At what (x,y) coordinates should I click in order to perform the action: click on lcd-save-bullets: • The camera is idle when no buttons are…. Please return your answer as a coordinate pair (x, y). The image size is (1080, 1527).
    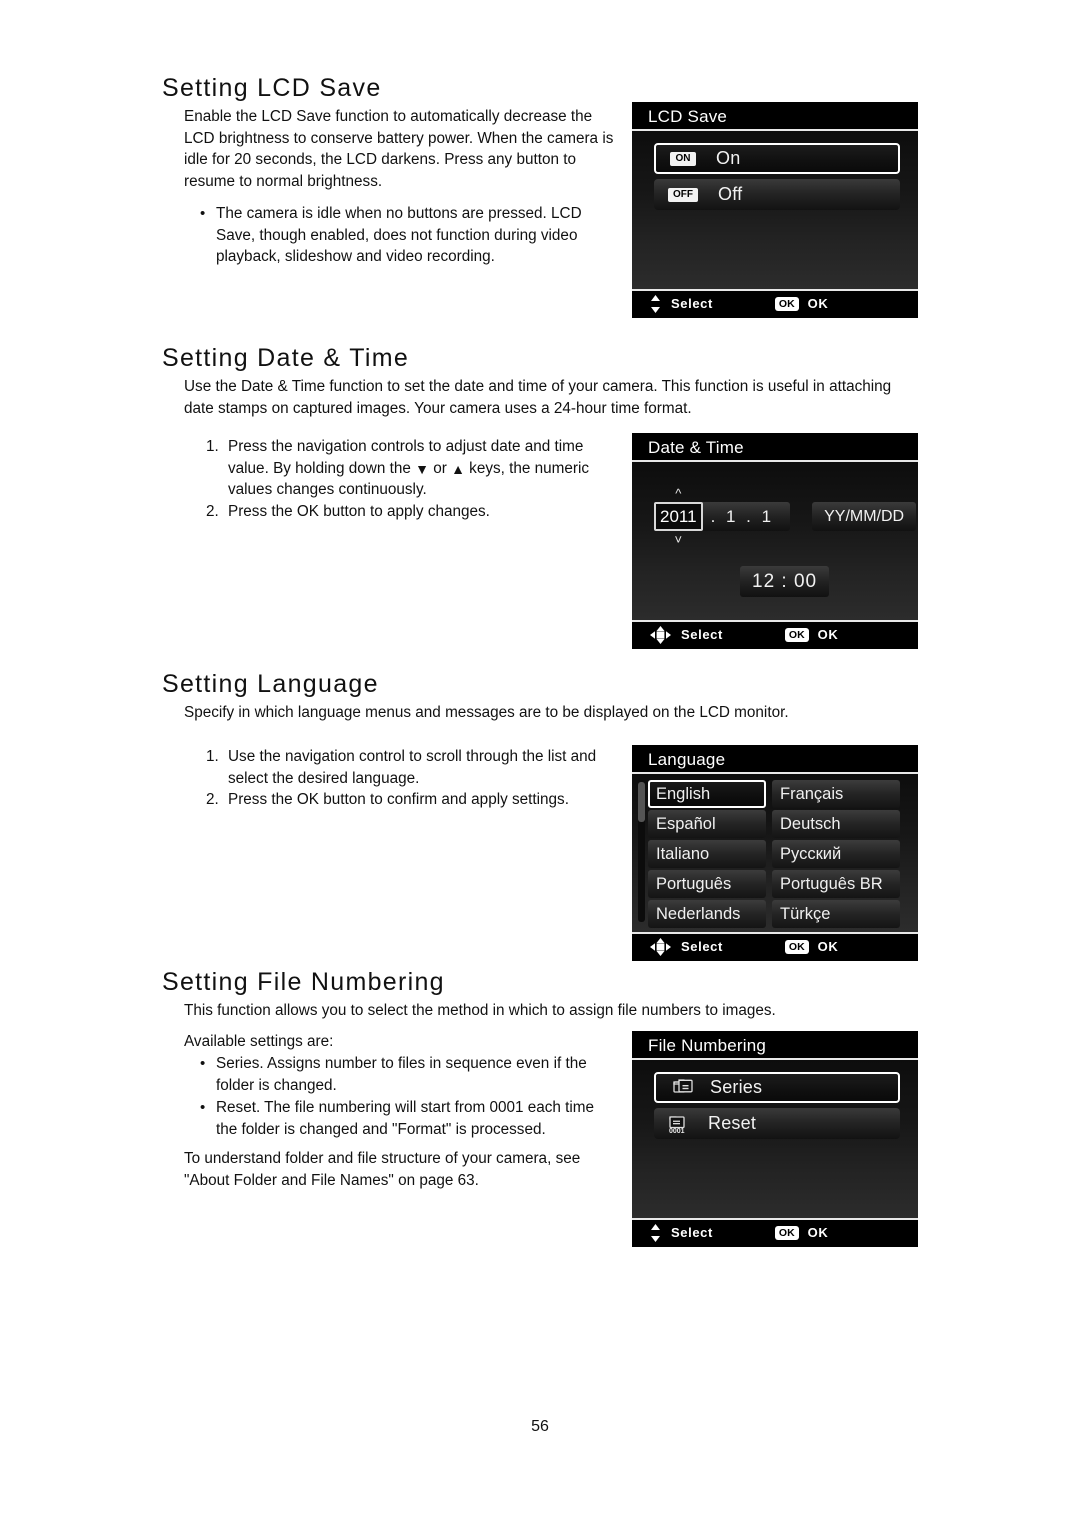
    Looking at the image, I should click on (410, 236).